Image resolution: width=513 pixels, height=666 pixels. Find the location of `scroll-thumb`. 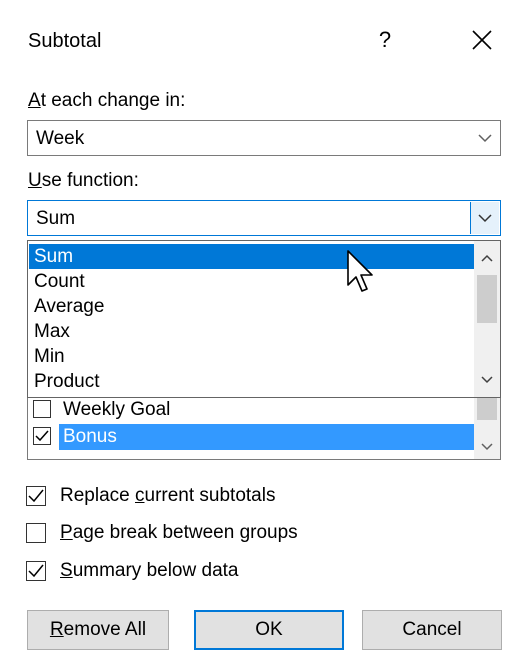

scroll-thumb is located at coordinates (487, 299).